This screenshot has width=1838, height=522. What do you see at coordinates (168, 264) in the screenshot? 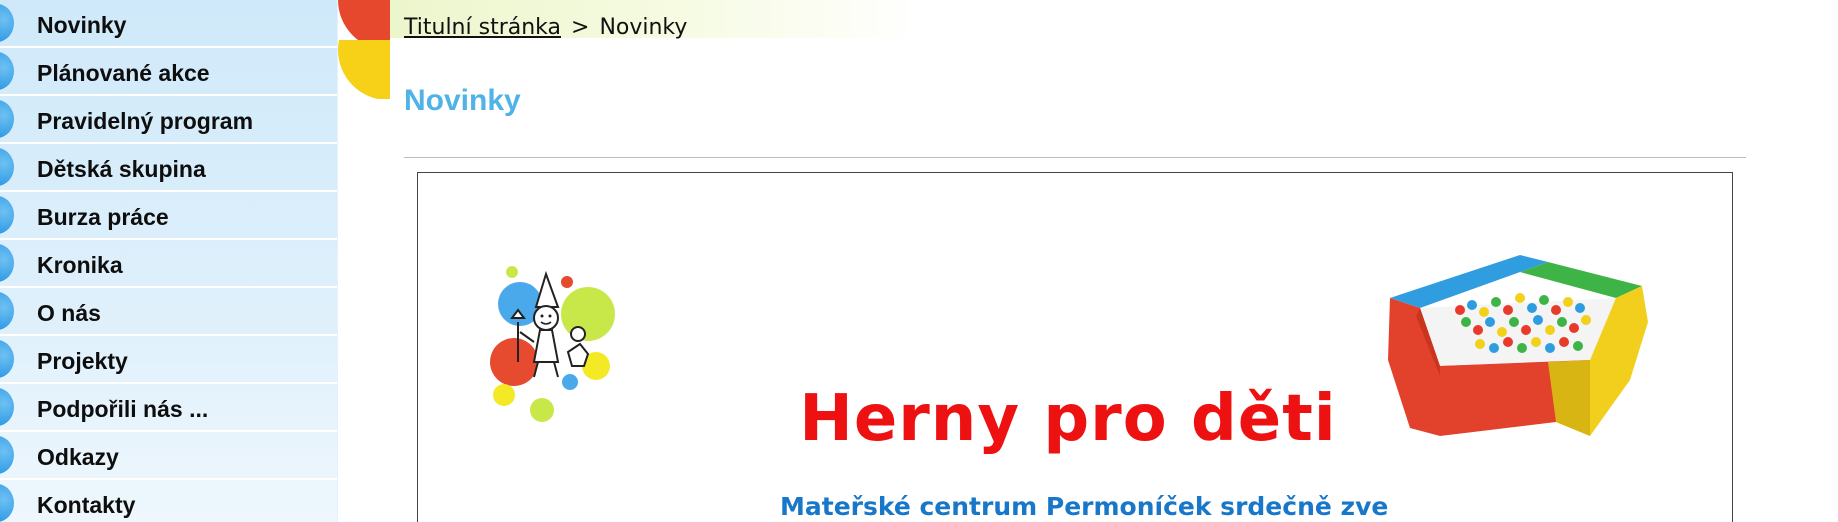
I see `sidebar-item-kronika: Kronika` at bounding box center [168, 264].